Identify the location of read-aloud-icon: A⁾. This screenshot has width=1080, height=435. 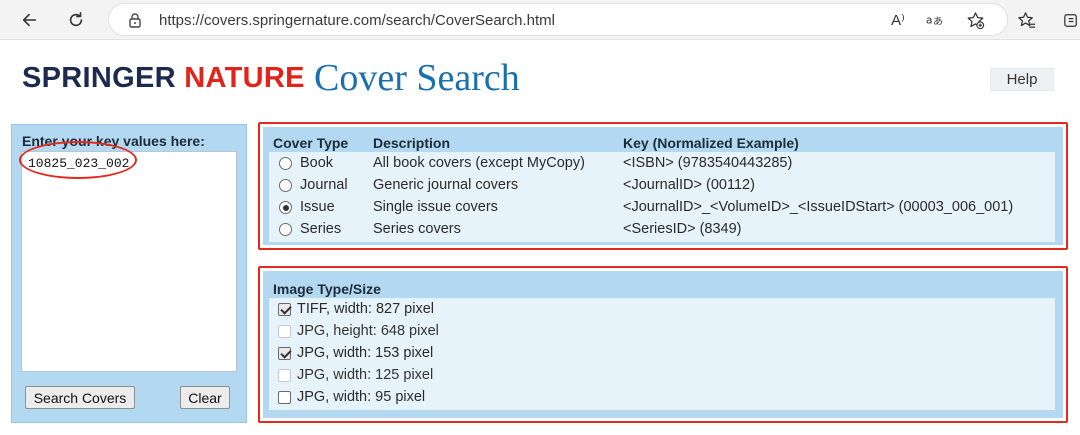
(898, 20).